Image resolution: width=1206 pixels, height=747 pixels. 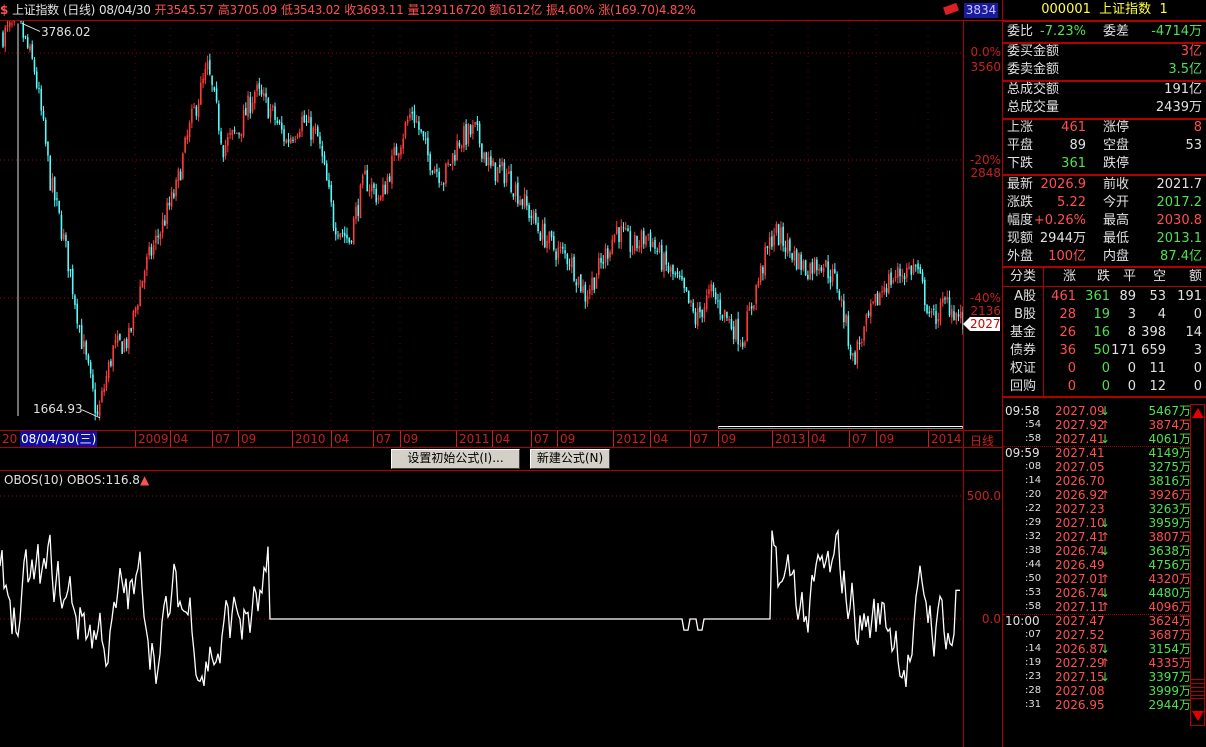 What do you see at coordinates (647, 10) in the screenshot?
I see `change-value: 涨(169.70)4.82%` at bounding box center [647, 10].